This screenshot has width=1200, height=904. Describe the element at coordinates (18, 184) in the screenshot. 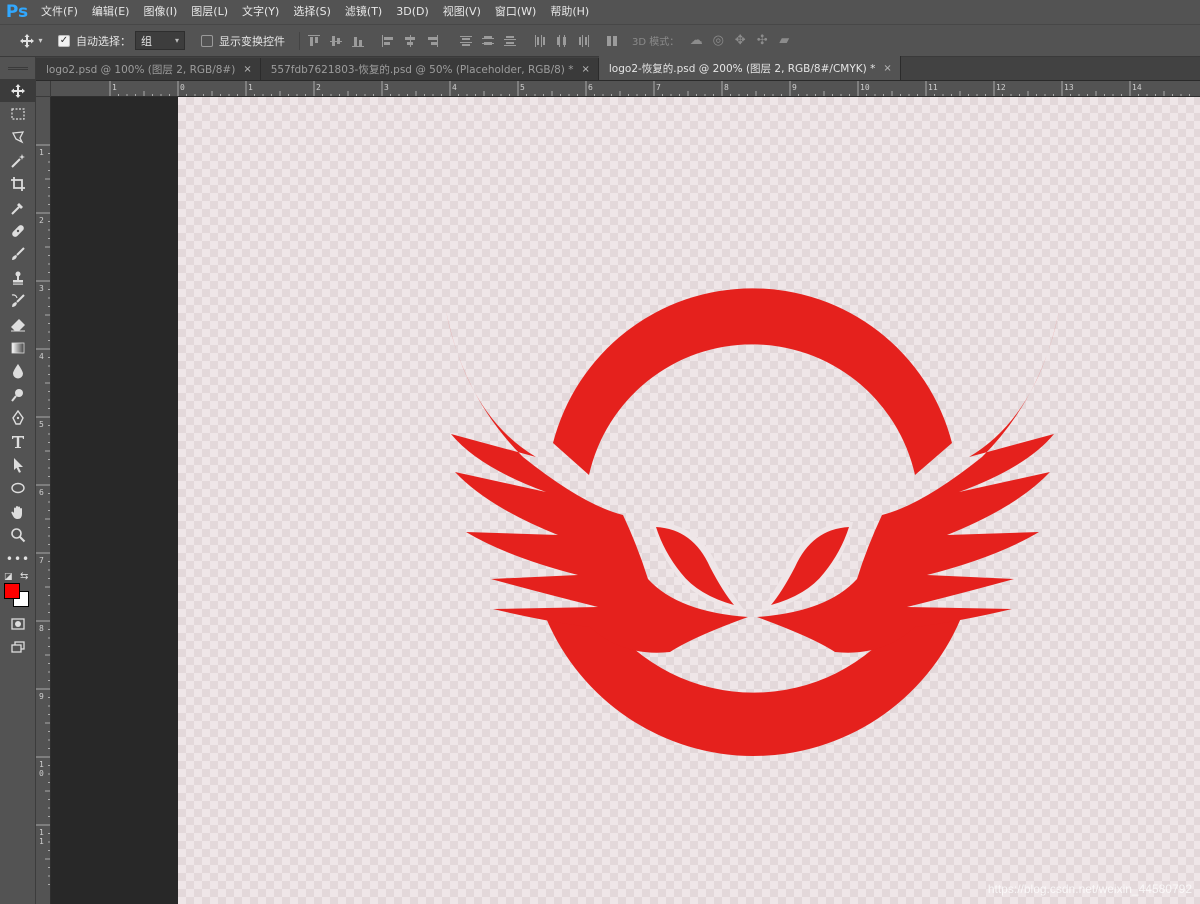

I see `crop-tool-icon` at that location.